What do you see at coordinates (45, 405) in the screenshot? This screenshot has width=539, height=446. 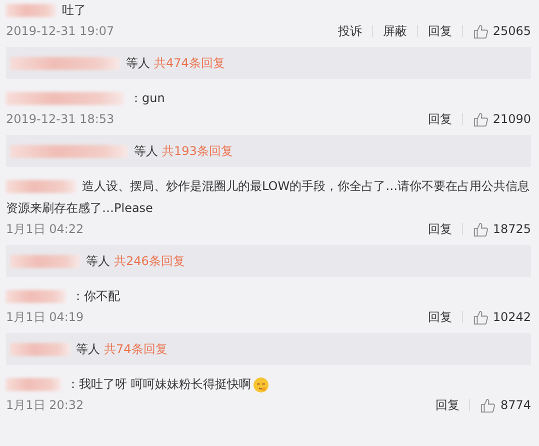 I see `comment-time: 1月1日 20:32` at bounding box center [45, 405].